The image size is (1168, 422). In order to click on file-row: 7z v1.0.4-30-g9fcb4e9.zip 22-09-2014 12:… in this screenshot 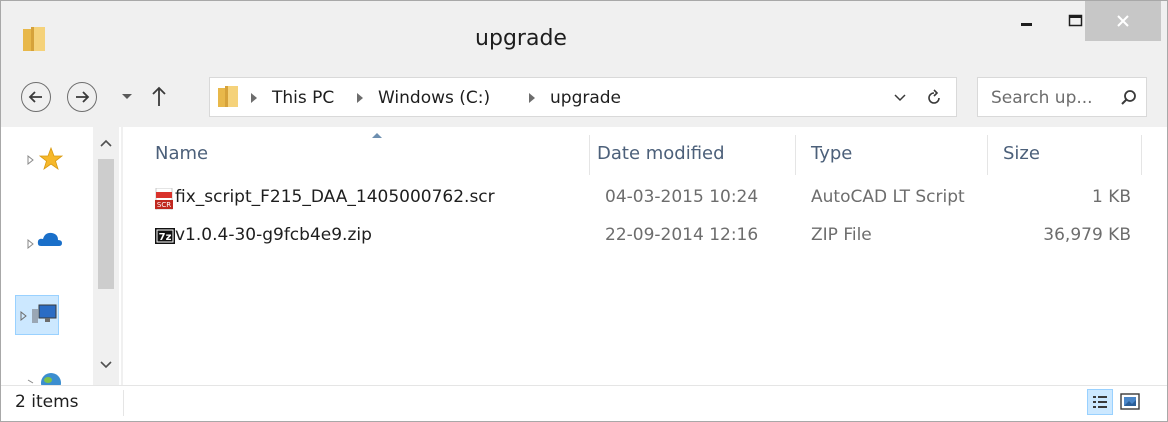, I will do `click(651, 237)`.